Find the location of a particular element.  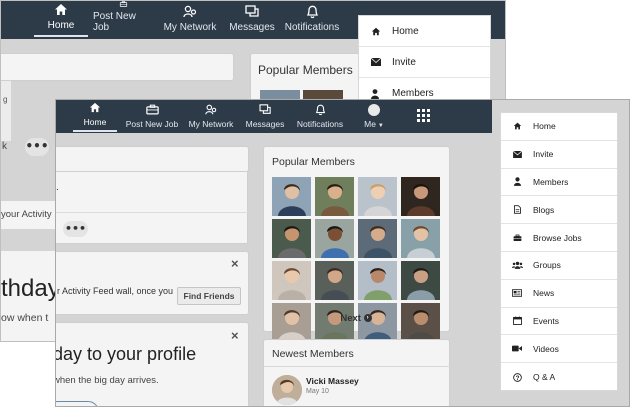

front-menu-label: Members is located at coordinates (551, 181).